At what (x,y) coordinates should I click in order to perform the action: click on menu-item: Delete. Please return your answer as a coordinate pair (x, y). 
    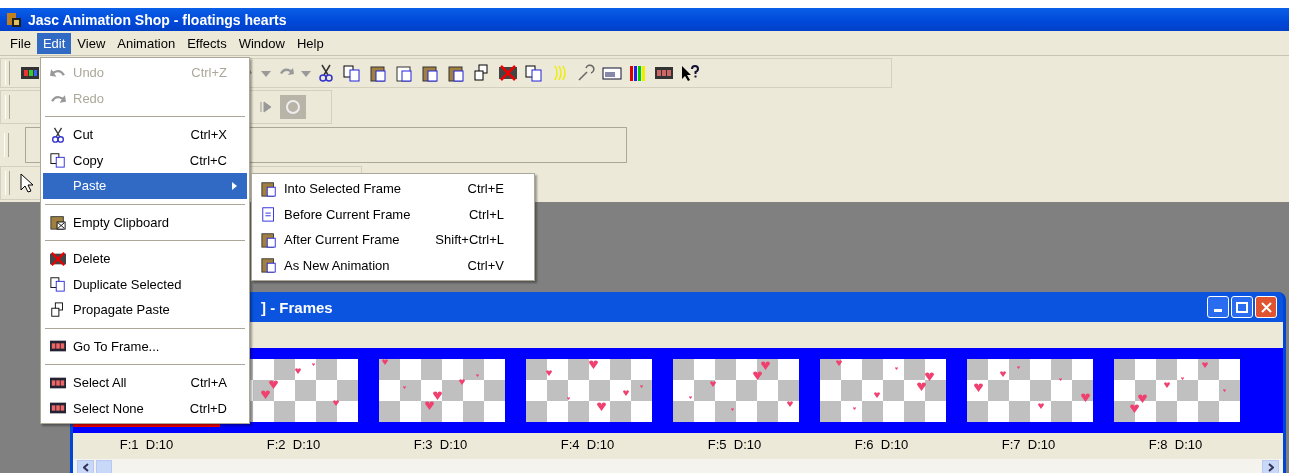
    Looking at the image, I should click on (145, 259).